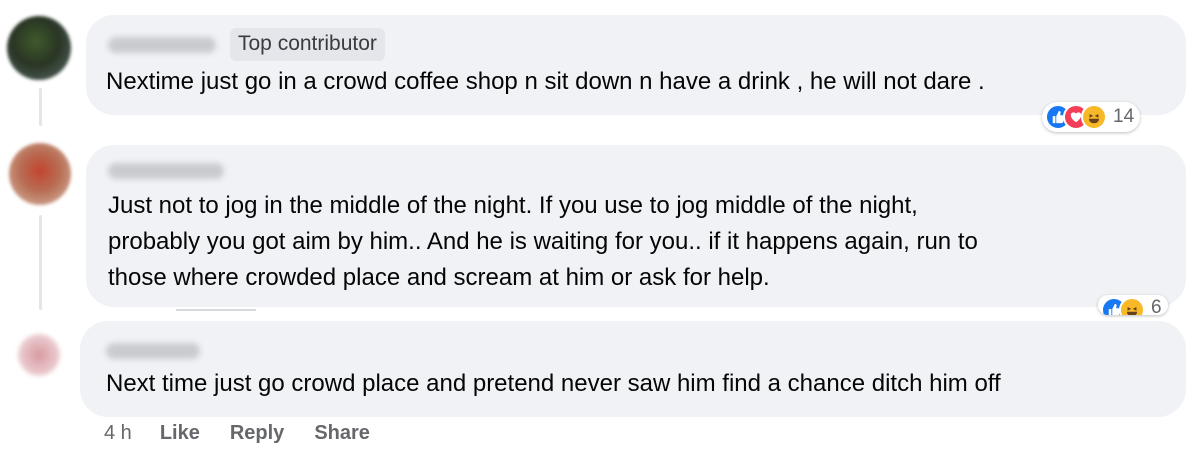 This screenshot has height=462, width=1200. Describe the element at coordinates (216, 310) in the screenshot. I see `collapsed-divider` at that location.